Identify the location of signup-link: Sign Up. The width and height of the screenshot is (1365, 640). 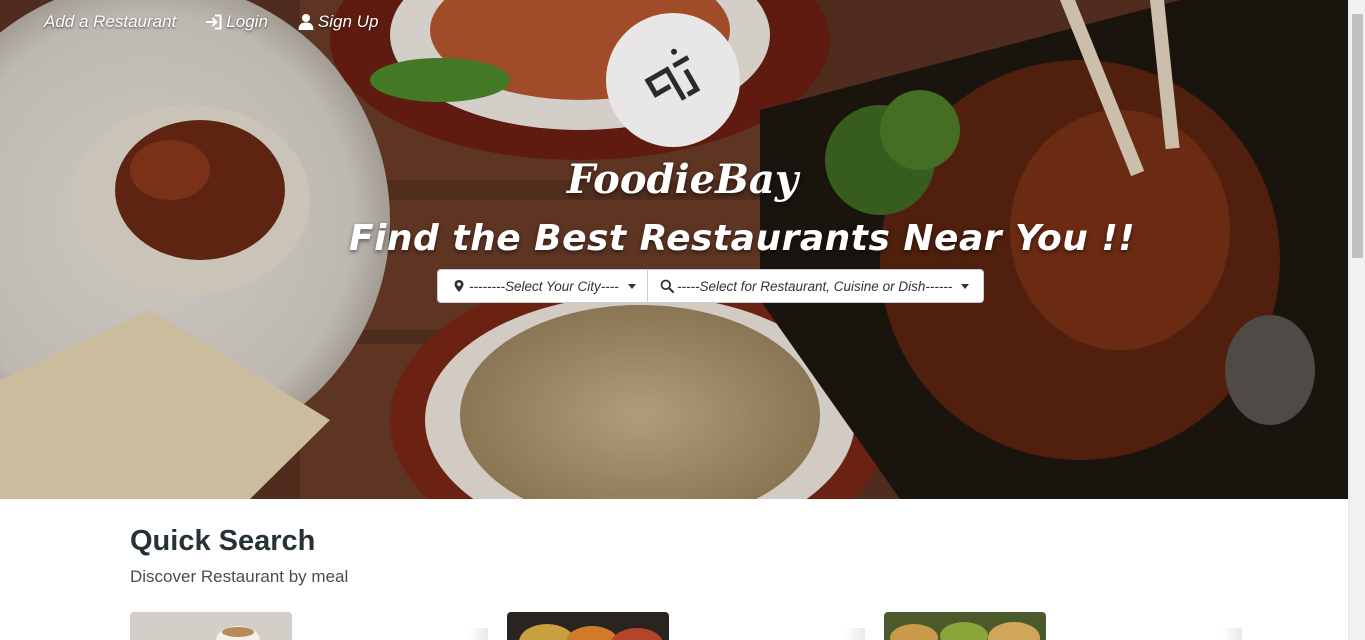
(337, 22).